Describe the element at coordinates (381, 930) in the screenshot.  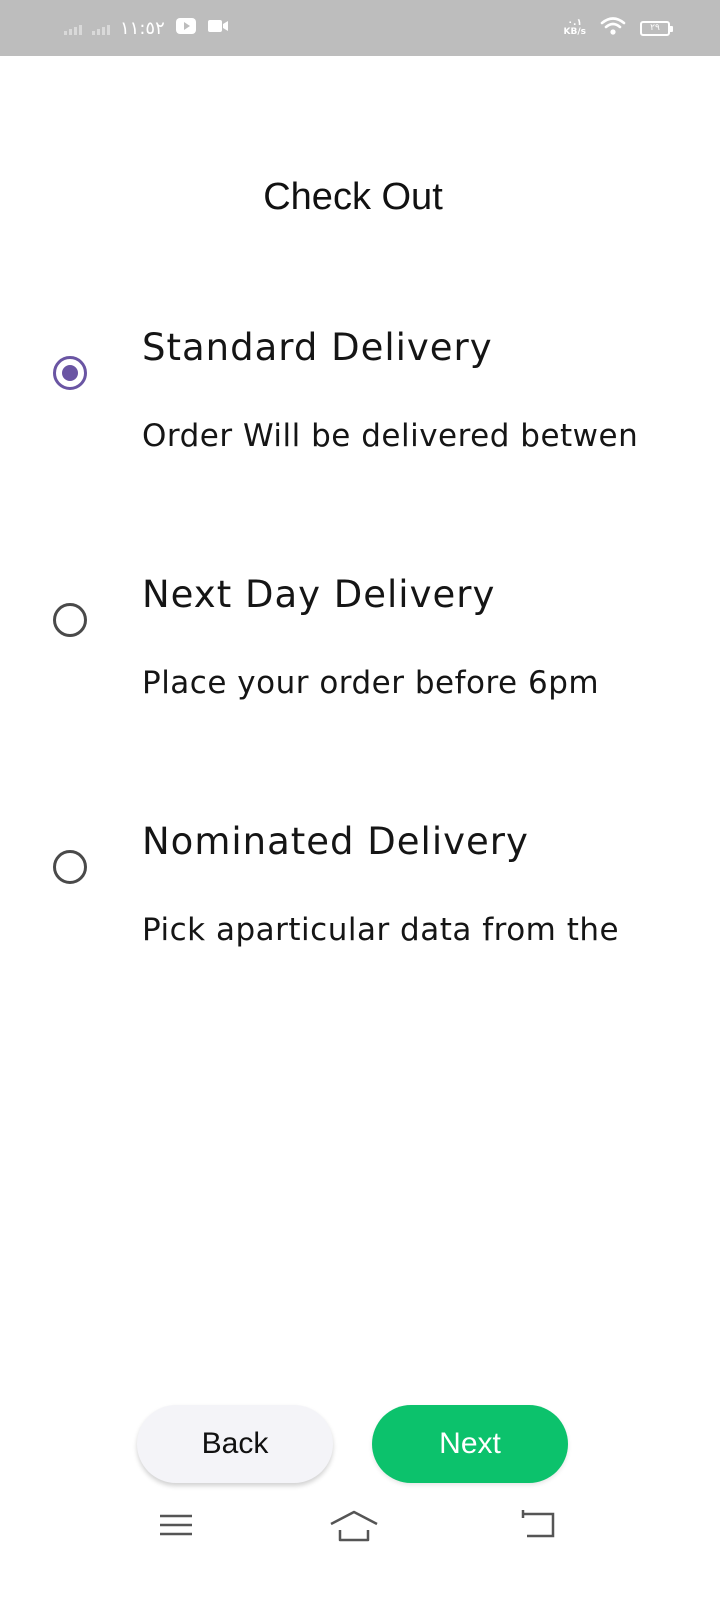
I see `option-description: Pick aparticular data from the` at that location.